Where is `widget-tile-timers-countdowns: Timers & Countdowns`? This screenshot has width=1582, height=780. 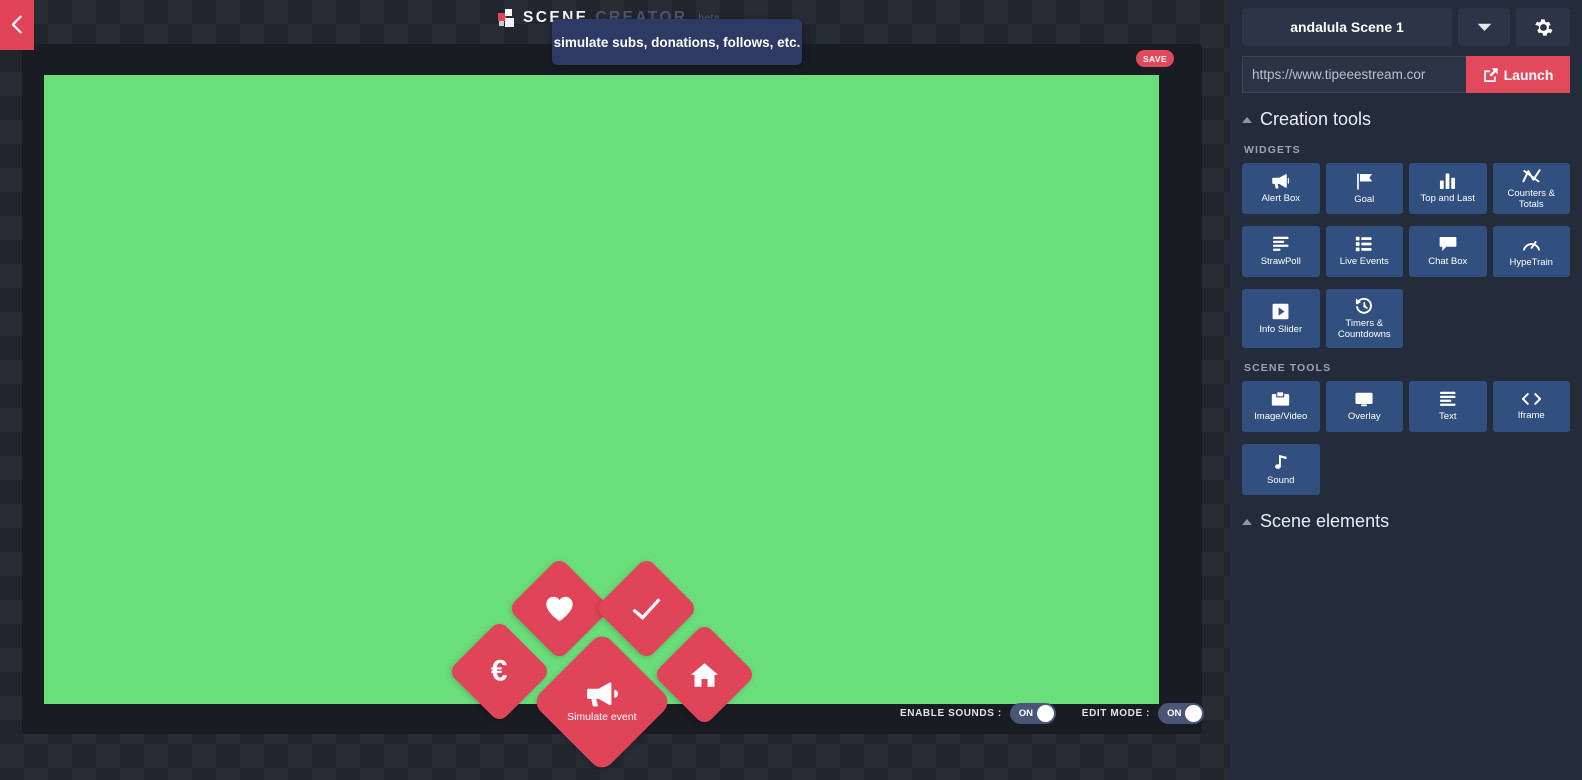 widget-tile-timers-countdowns: Timers & Countdowns is located at coordinates (1364, 318).